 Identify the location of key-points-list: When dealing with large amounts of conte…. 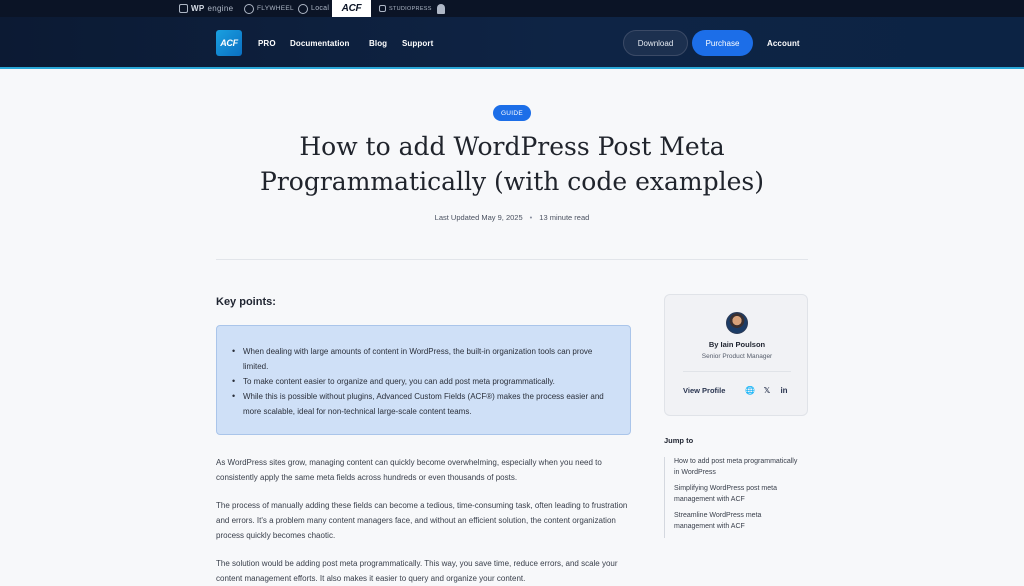
(424, 381).